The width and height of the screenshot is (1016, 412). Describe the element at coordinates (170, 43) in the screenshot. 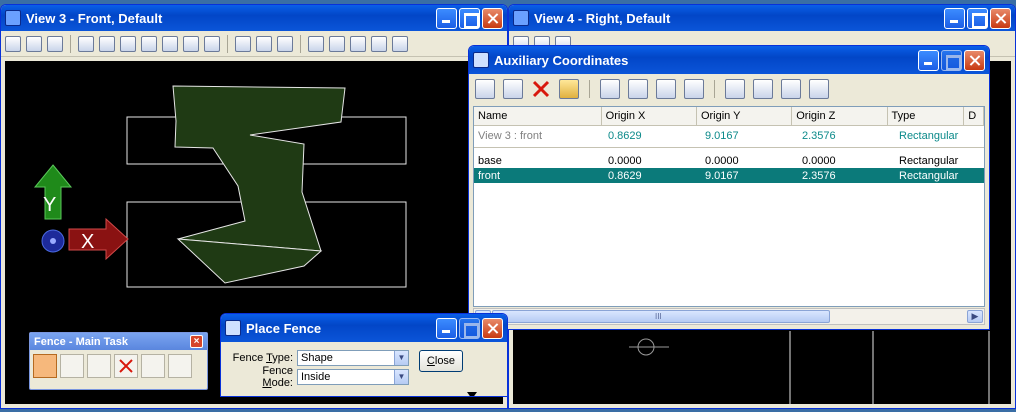

I see `fit-view-icon` at that location.